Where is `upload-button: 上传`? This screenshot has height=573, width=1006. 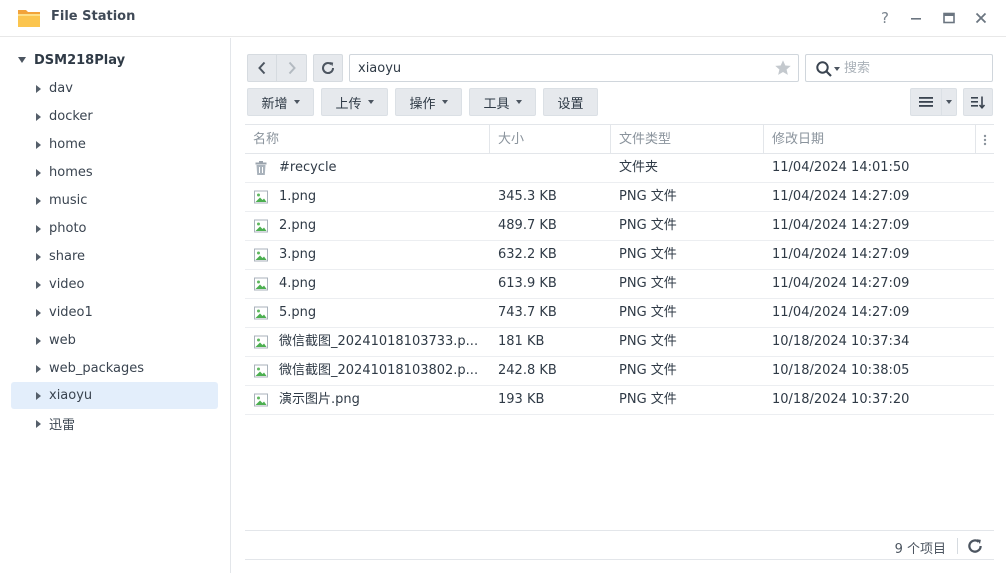
upload-button: 上传 is located at coordinates (354, 102).